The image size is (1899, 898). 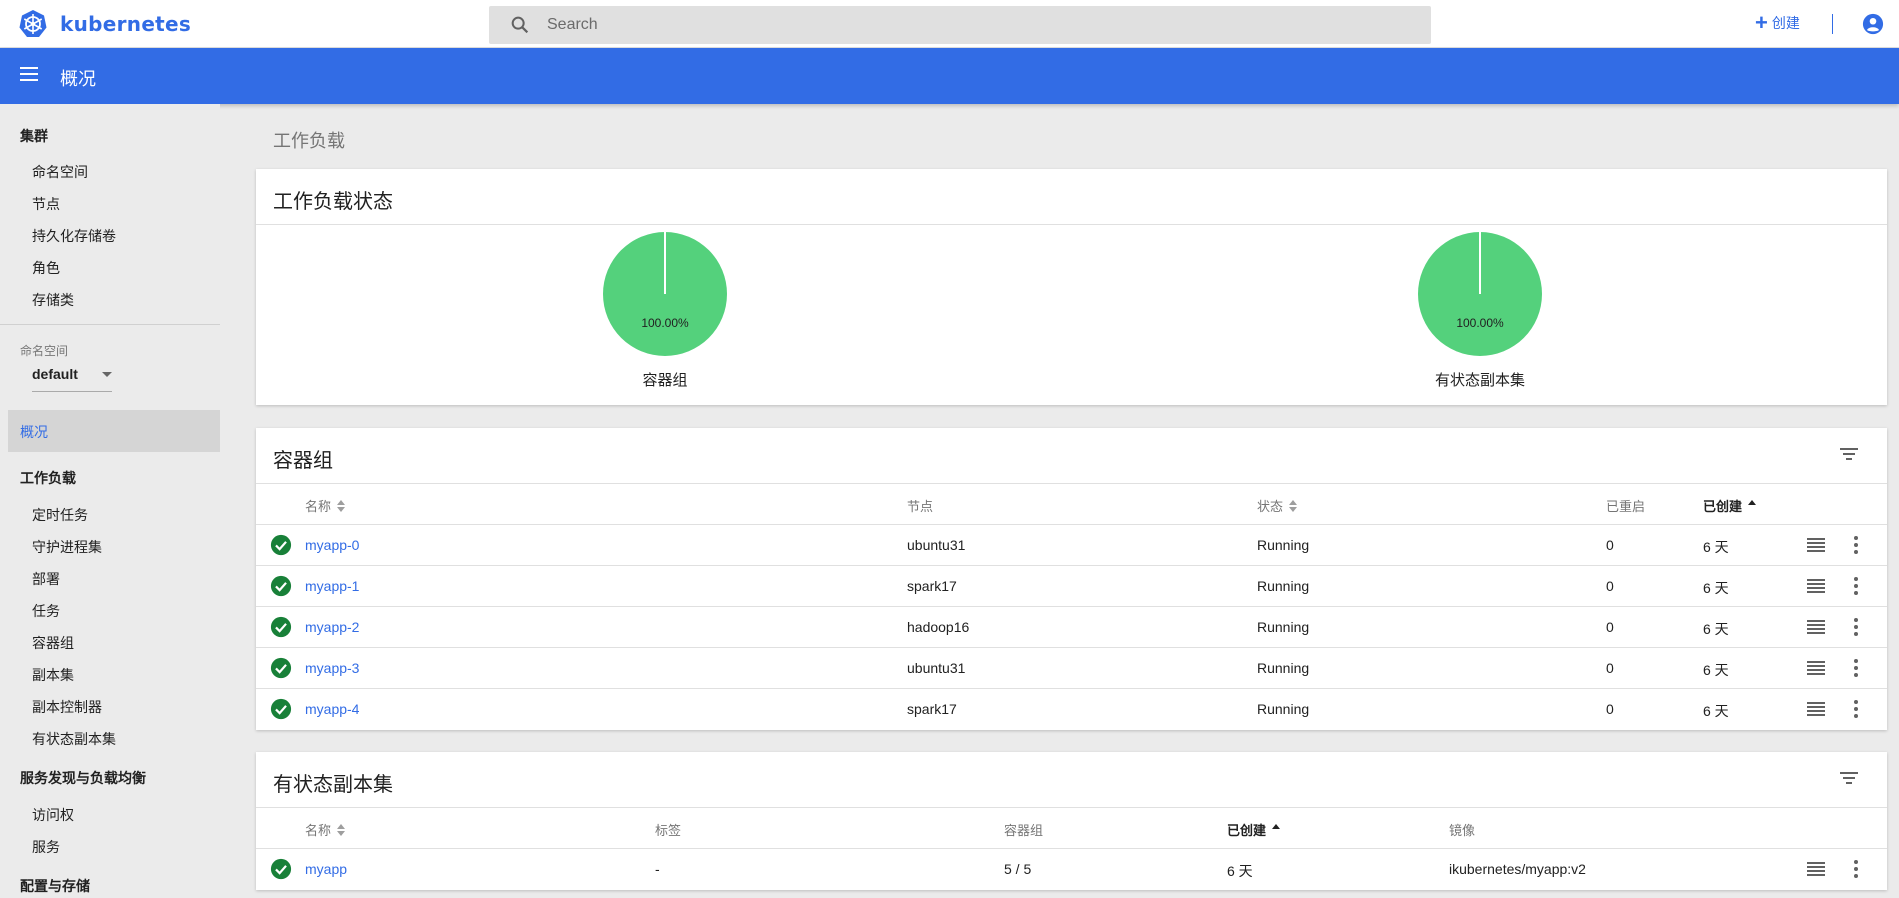 What do you see at coordinates (332, 545) in the screenshot?
I see `pod-name-link: myapp-0` at bounding box center [332, 545].